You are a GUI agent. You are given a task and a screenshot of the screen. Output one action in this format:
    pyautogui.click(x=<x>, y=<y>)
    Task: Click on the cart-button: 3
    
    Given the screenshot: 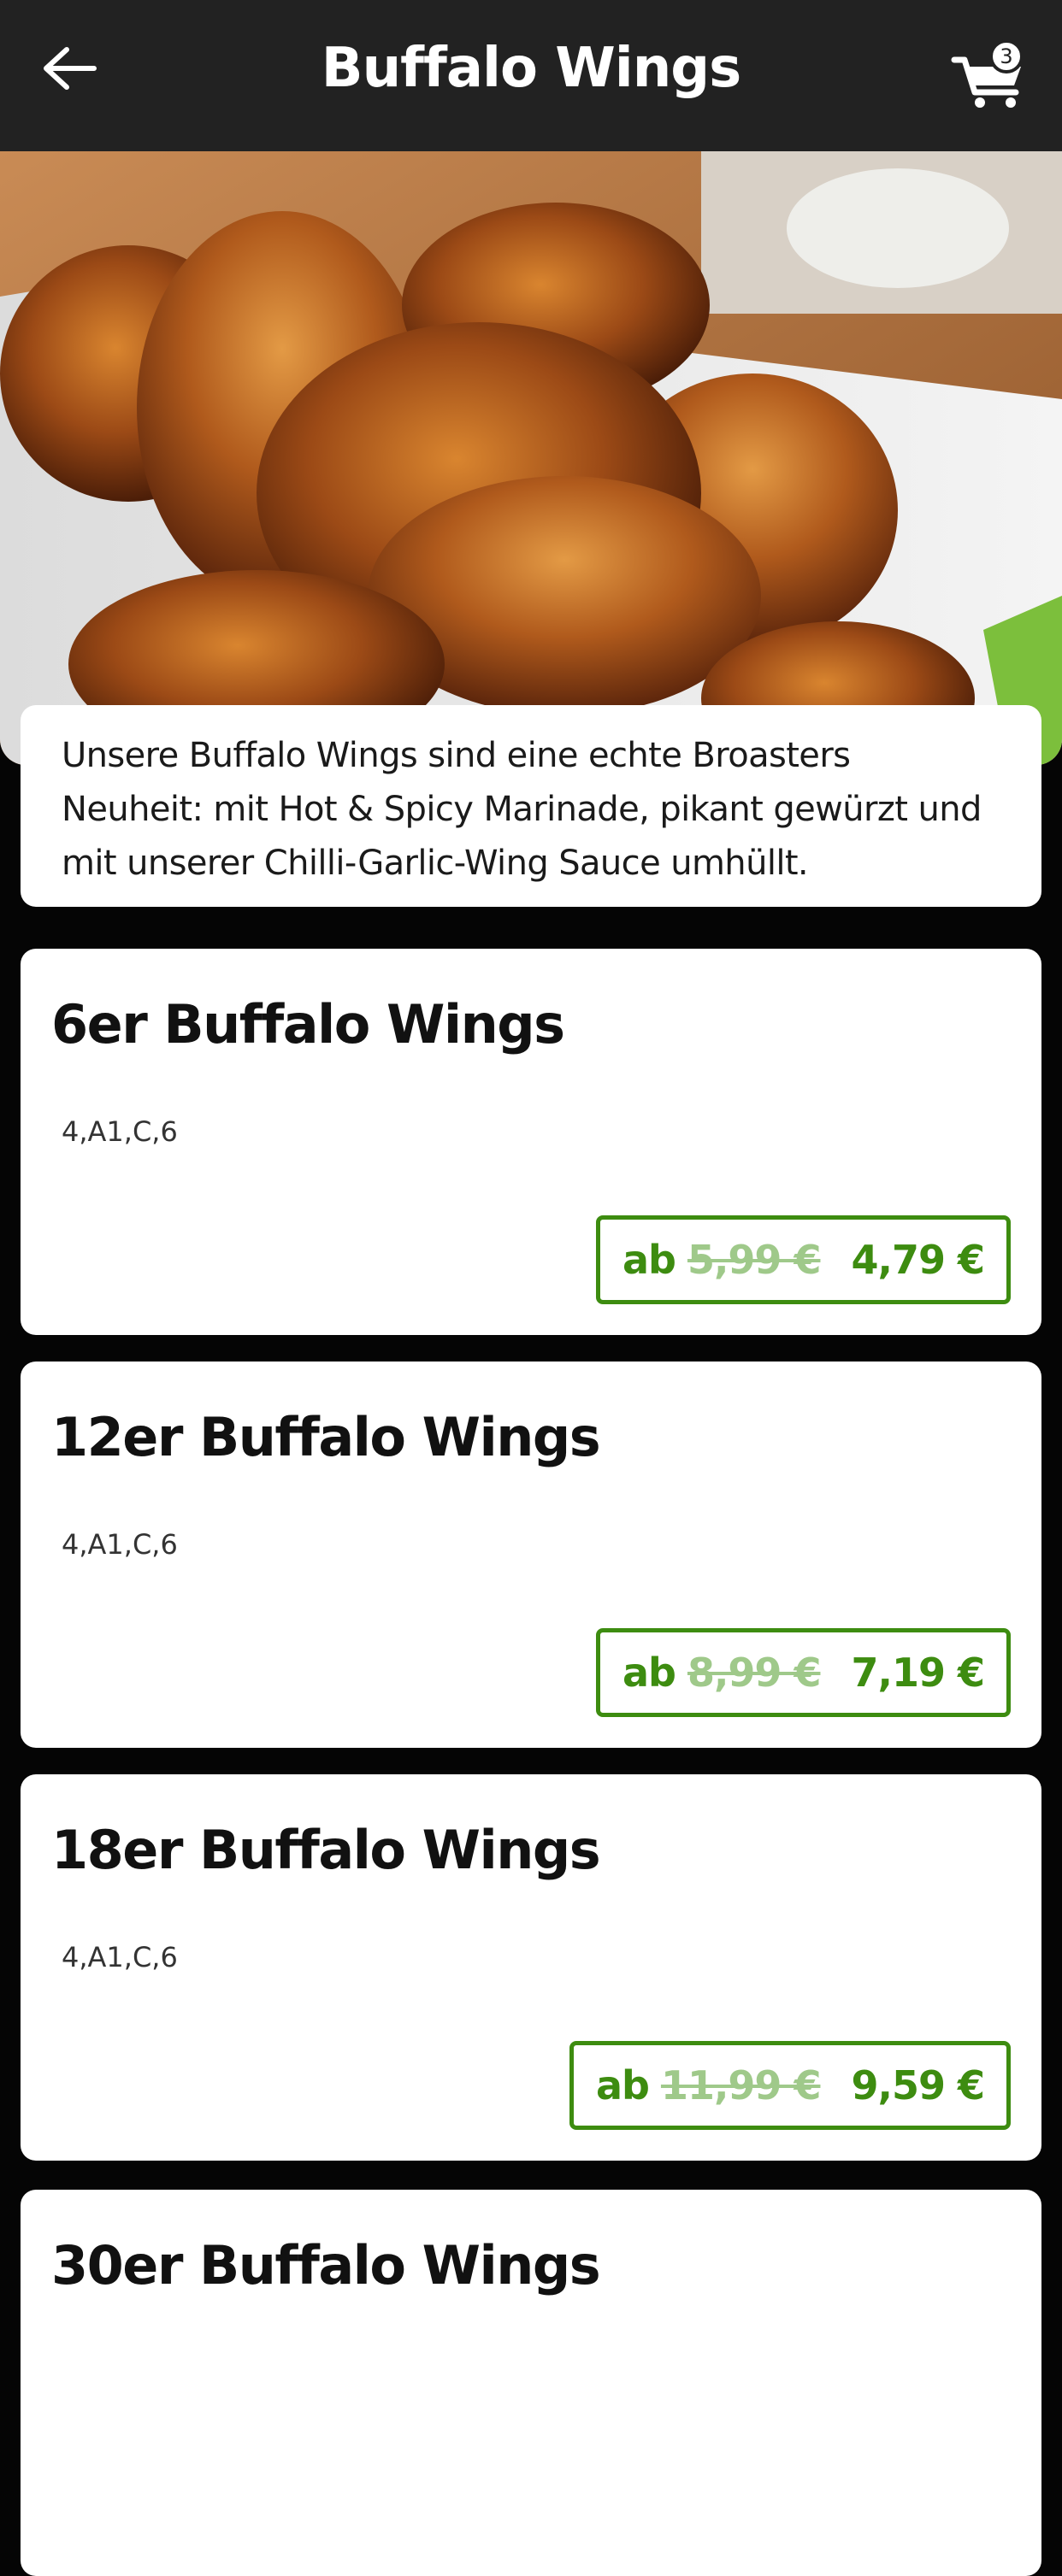 What is the action you would take?
    pyautogui.click(x=992, y=72)
    